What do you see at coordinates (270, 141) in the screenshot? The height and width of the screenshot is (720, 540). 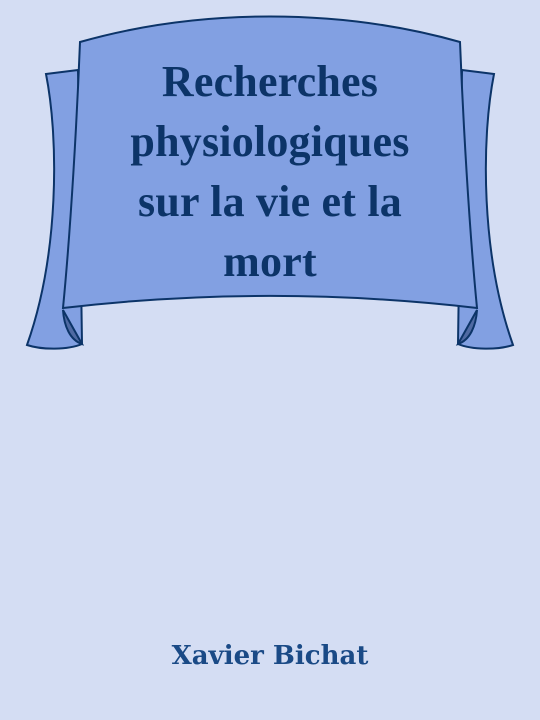 I see `title-line-2: physiologiques` at bounding box center [270, 141].